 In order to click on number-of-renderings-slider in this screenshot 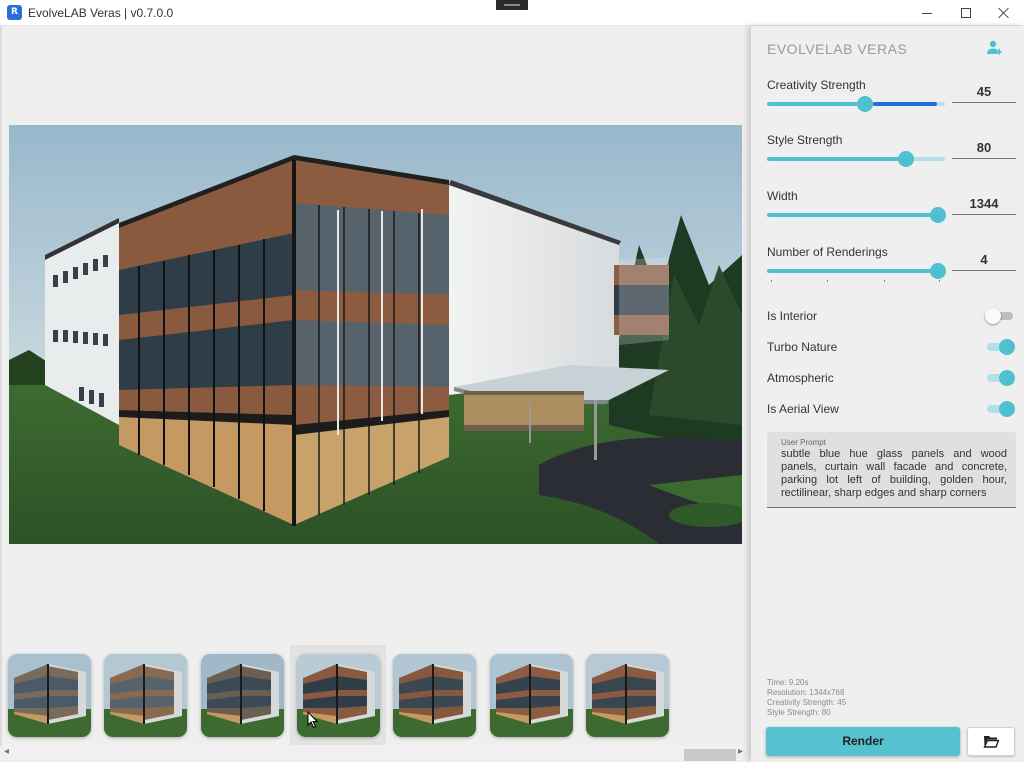, I will do `click(856, 272)`.